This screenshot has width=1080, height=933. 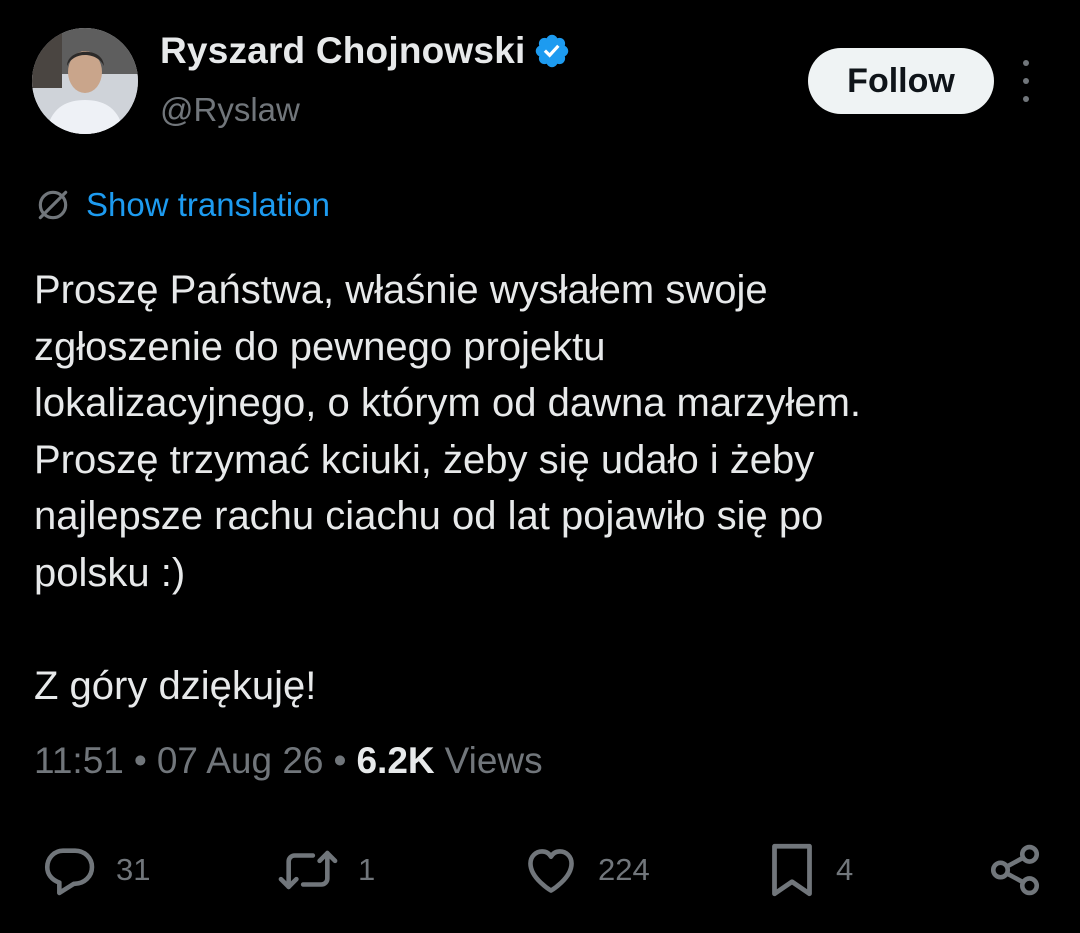 I want to click on author-handle: @Ryslaw, so click(x=230, y=110).